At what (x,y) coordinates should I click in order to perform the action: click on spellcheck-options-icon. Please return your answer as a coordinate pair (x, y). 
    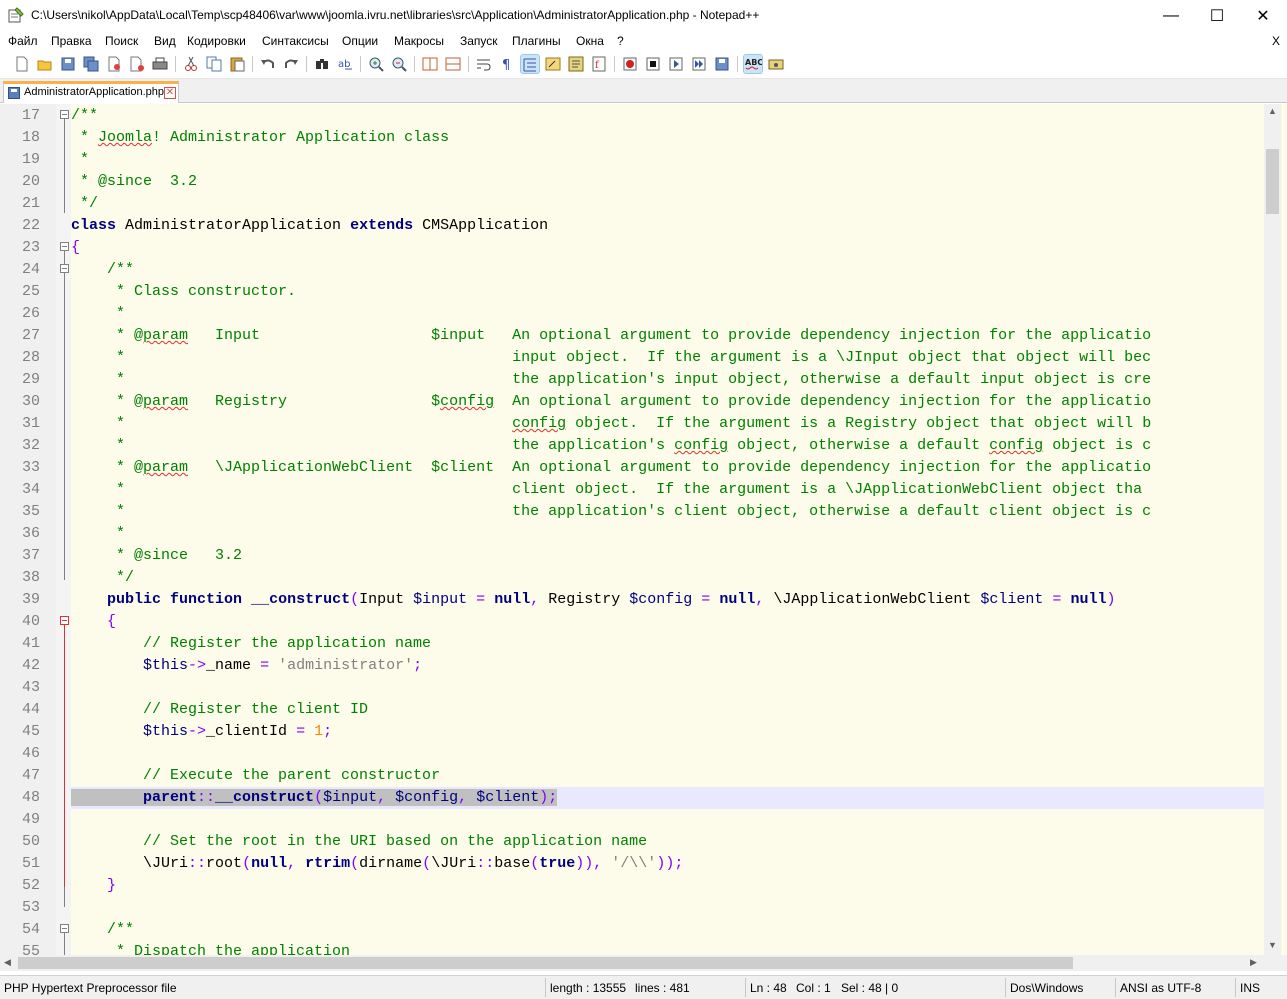
    Looking at the image, I should click on (776, 64).